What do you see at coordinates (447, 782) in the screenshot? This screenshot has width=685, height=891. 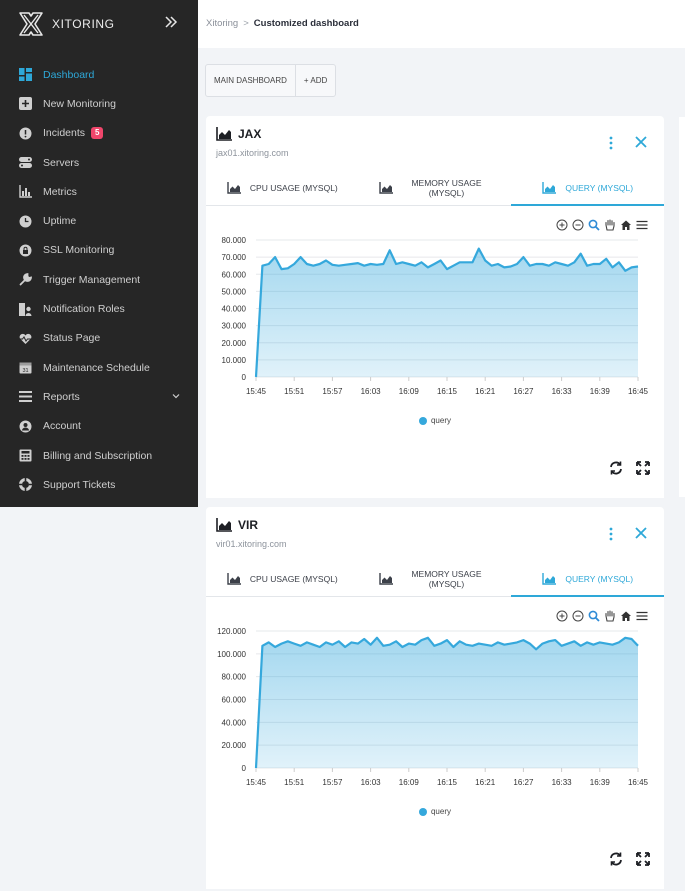 I see `x-tick-label: 16:15` at bounding box center [447, 782].